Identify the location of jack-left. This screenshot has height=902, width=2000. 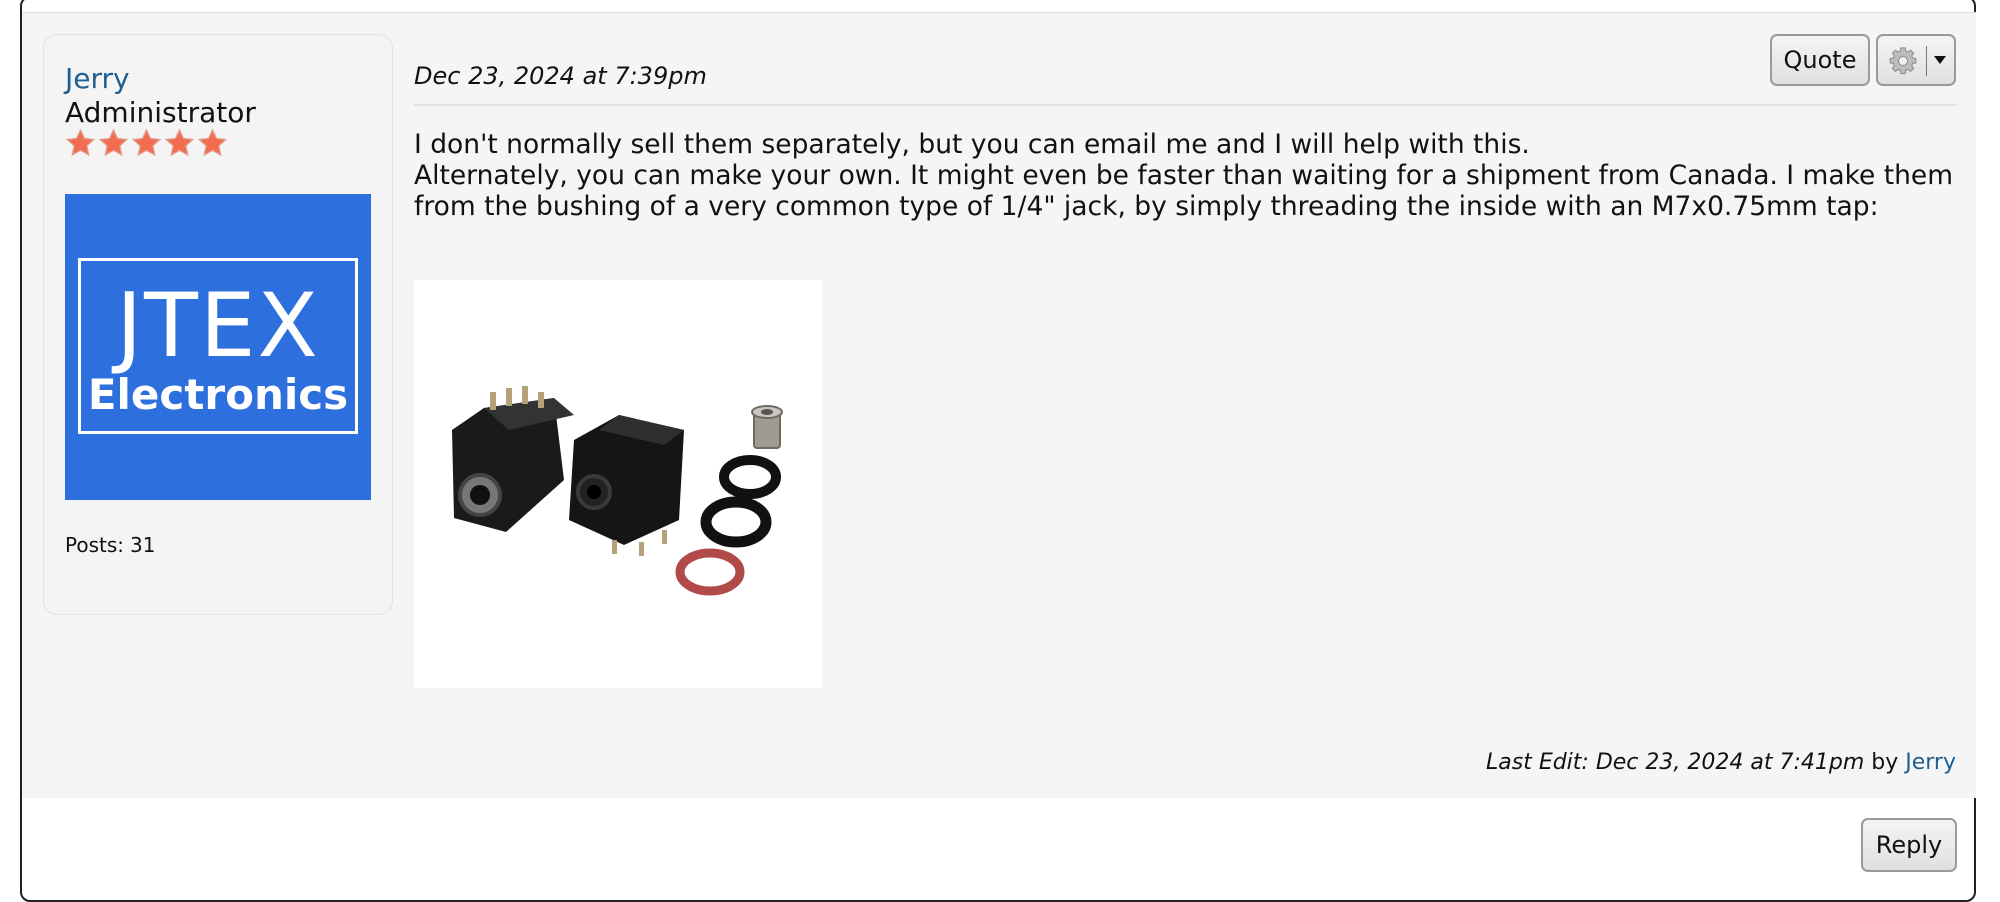
(513, 459).